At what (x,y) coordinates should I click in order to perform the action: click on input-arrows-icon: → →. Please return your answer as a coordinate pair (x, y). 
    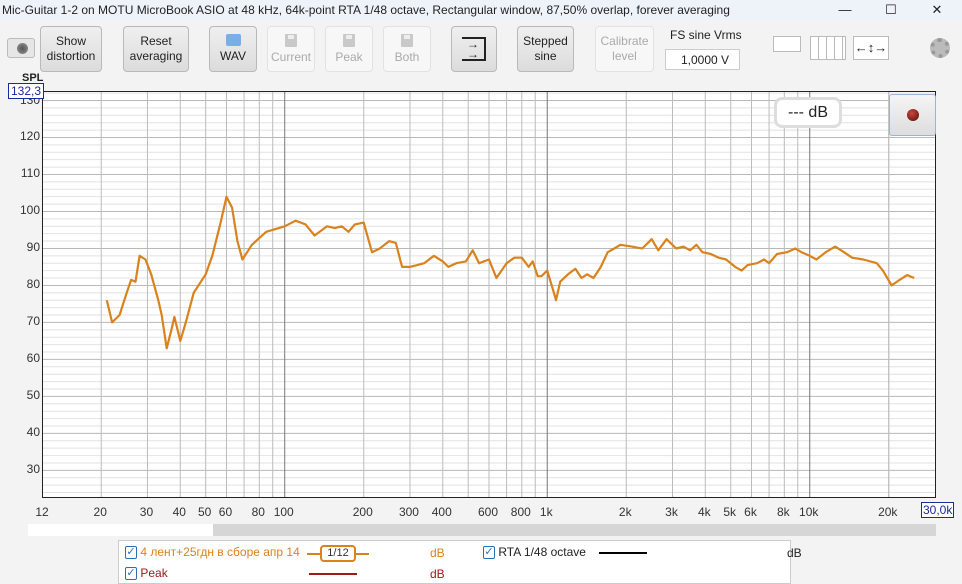
    Looking at the image, I should click on (474, 49).